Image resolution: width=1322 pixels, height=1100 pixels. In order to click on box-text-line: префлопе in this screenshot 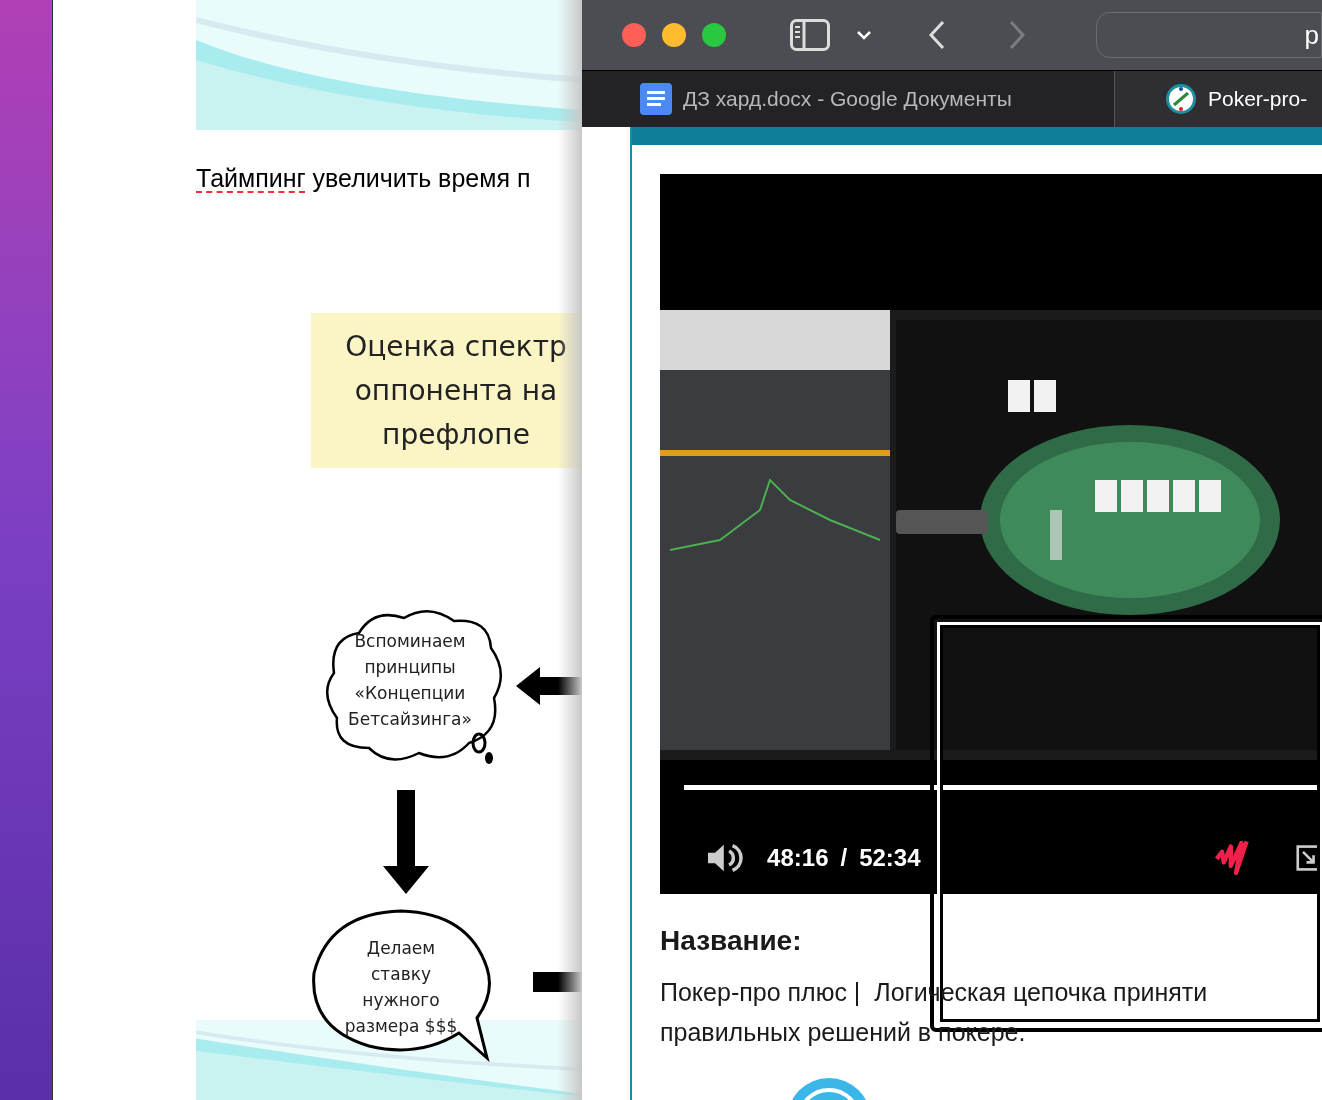, I will do `click(456, 434)`.